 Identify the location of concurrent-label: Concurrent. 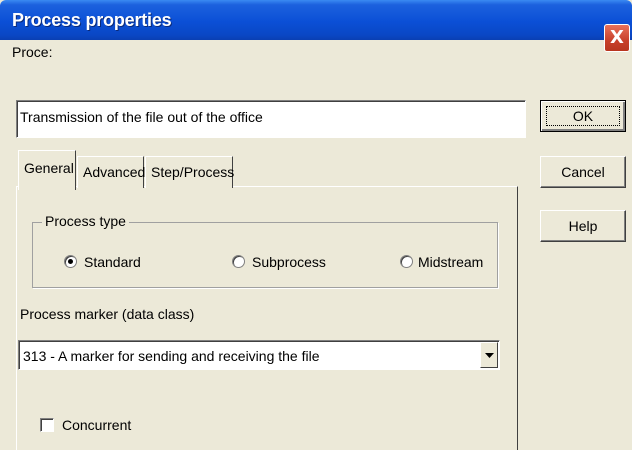
(96, 425).